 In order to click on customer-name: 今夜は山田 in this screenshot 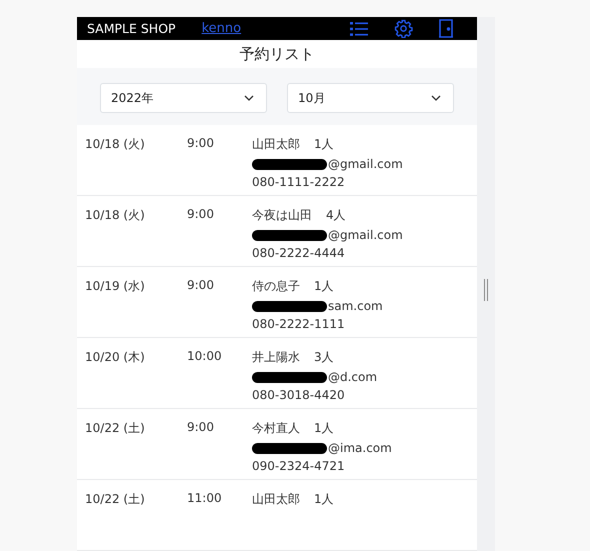, I will do `click(282, 215)`.